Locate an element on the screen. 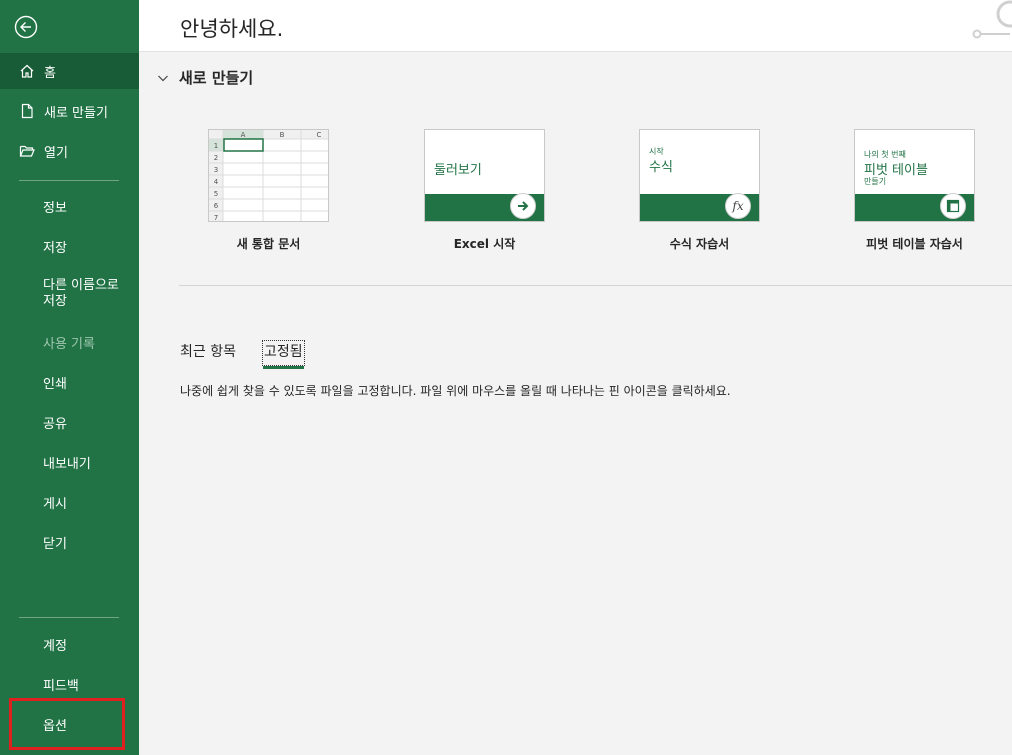 Image resolution: width=1012 pixels, height=755 pixels. column-header: C is located at coordinates (319, 135).